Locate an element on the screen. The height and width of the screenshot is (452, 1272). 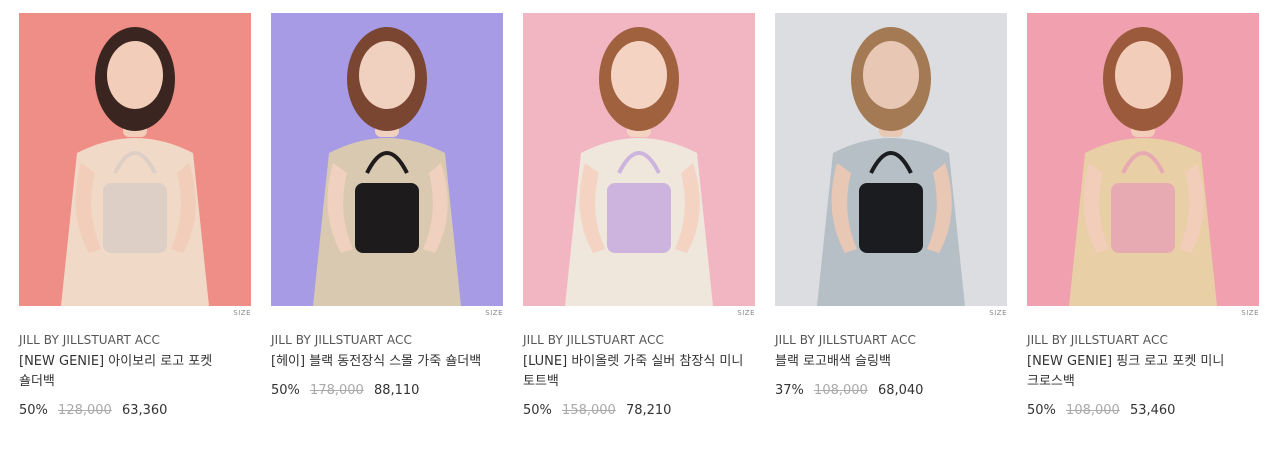
price-row: 37% 108,000 68,040 is located at coordinates (891, 391).